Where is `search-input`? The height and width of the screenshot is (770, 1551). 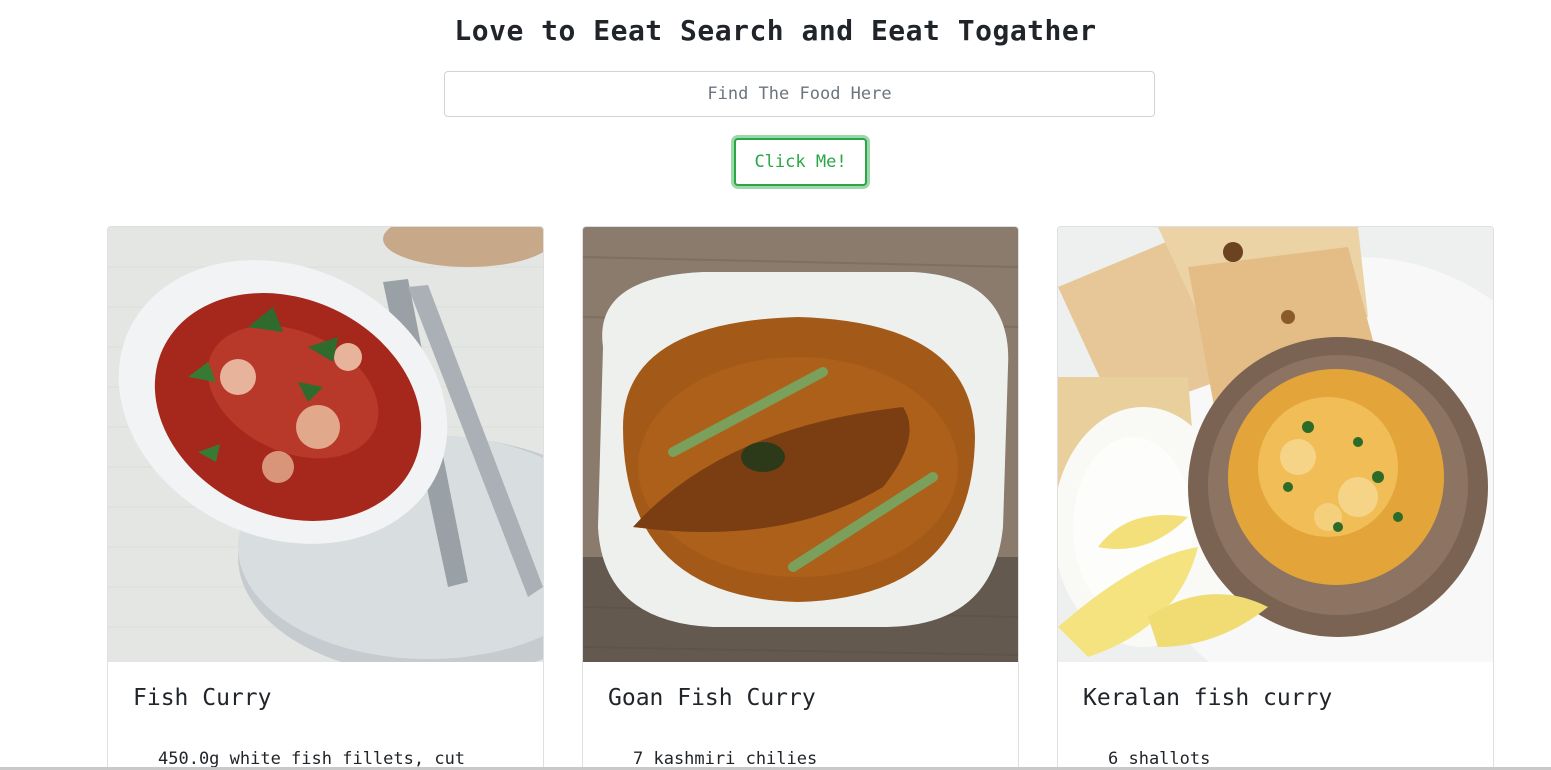 search-input is located at coordinates (799, 94).